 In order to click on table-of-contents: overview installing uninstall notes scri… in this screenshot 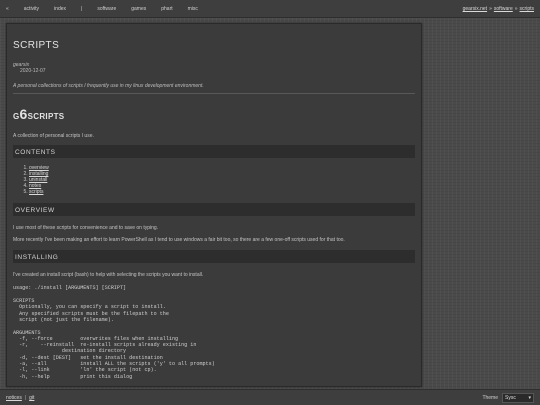, I will do `click(222, 180)`.